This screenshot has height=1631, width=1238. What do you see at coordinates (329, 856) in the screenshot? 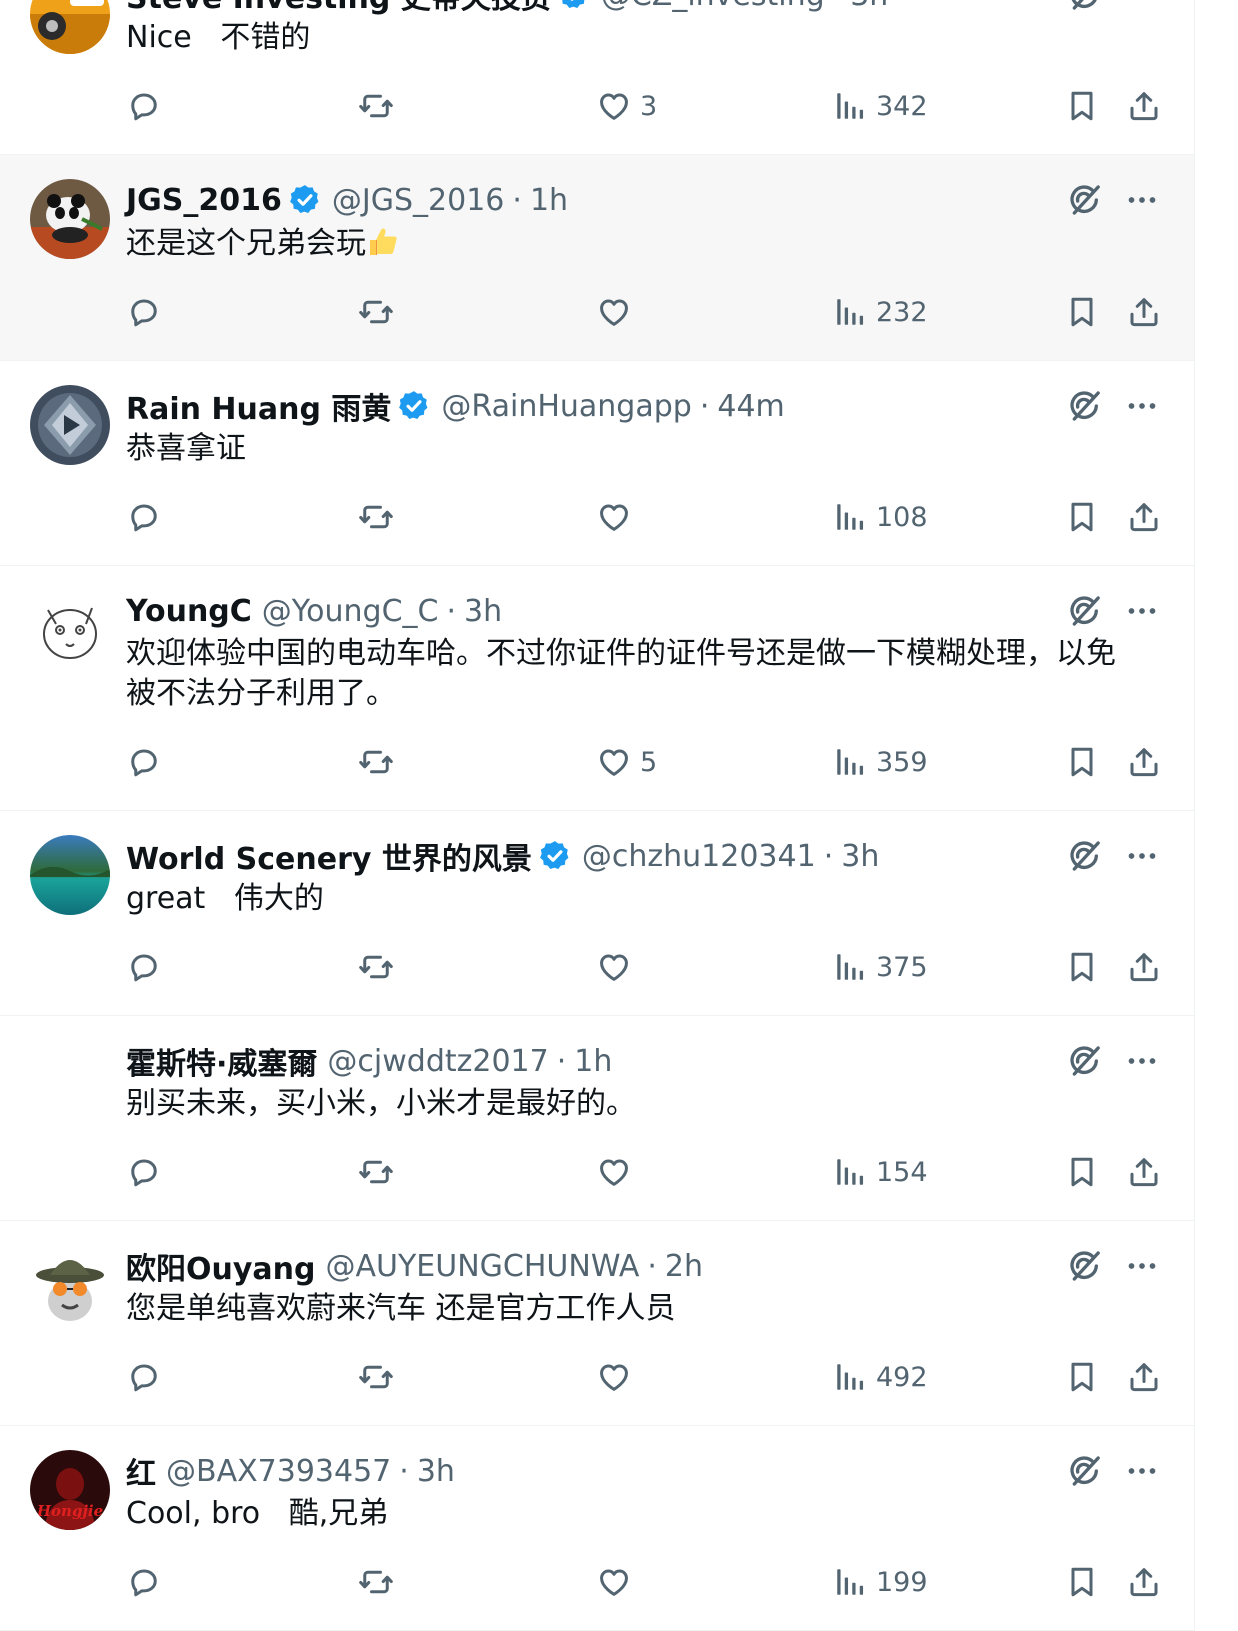
I see `author-name: World Scenery 世界的风景` at bounding box center [329, 856].